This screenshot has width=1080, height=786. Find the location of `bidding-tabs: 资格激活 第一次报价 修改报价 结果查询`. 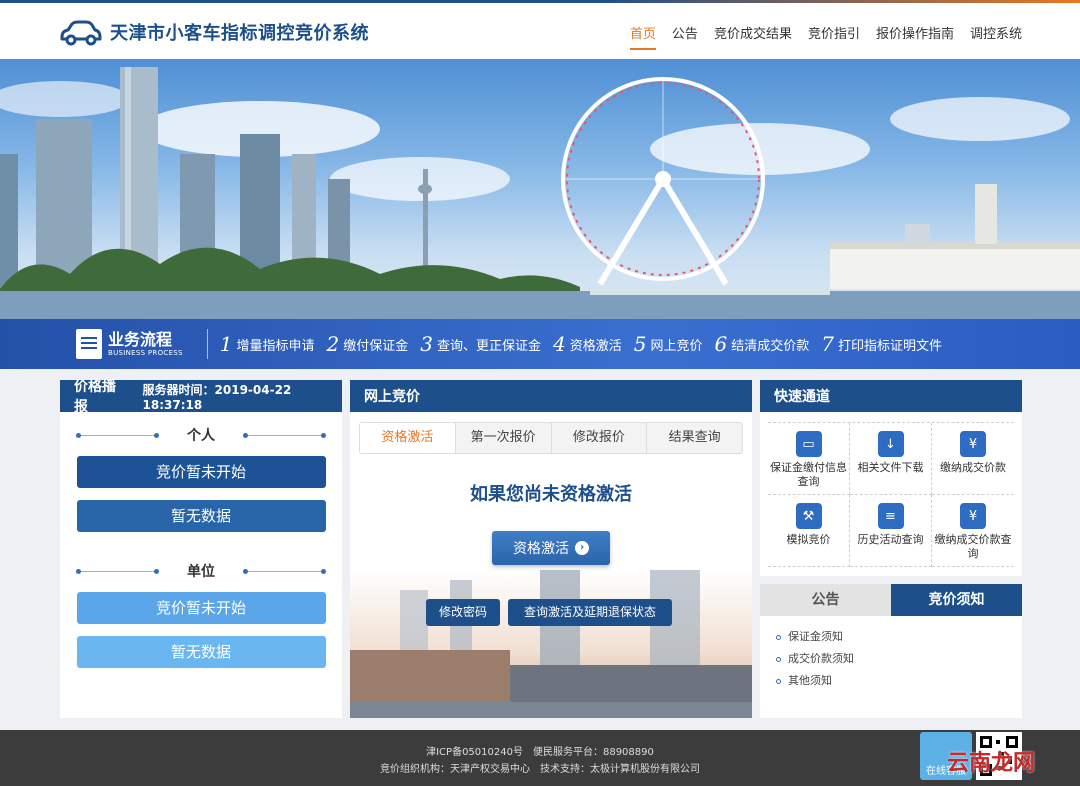

bidding-tabs: 资格激活 第一次报价 修改报价 结果查询 is located at coordinates (551, 438).